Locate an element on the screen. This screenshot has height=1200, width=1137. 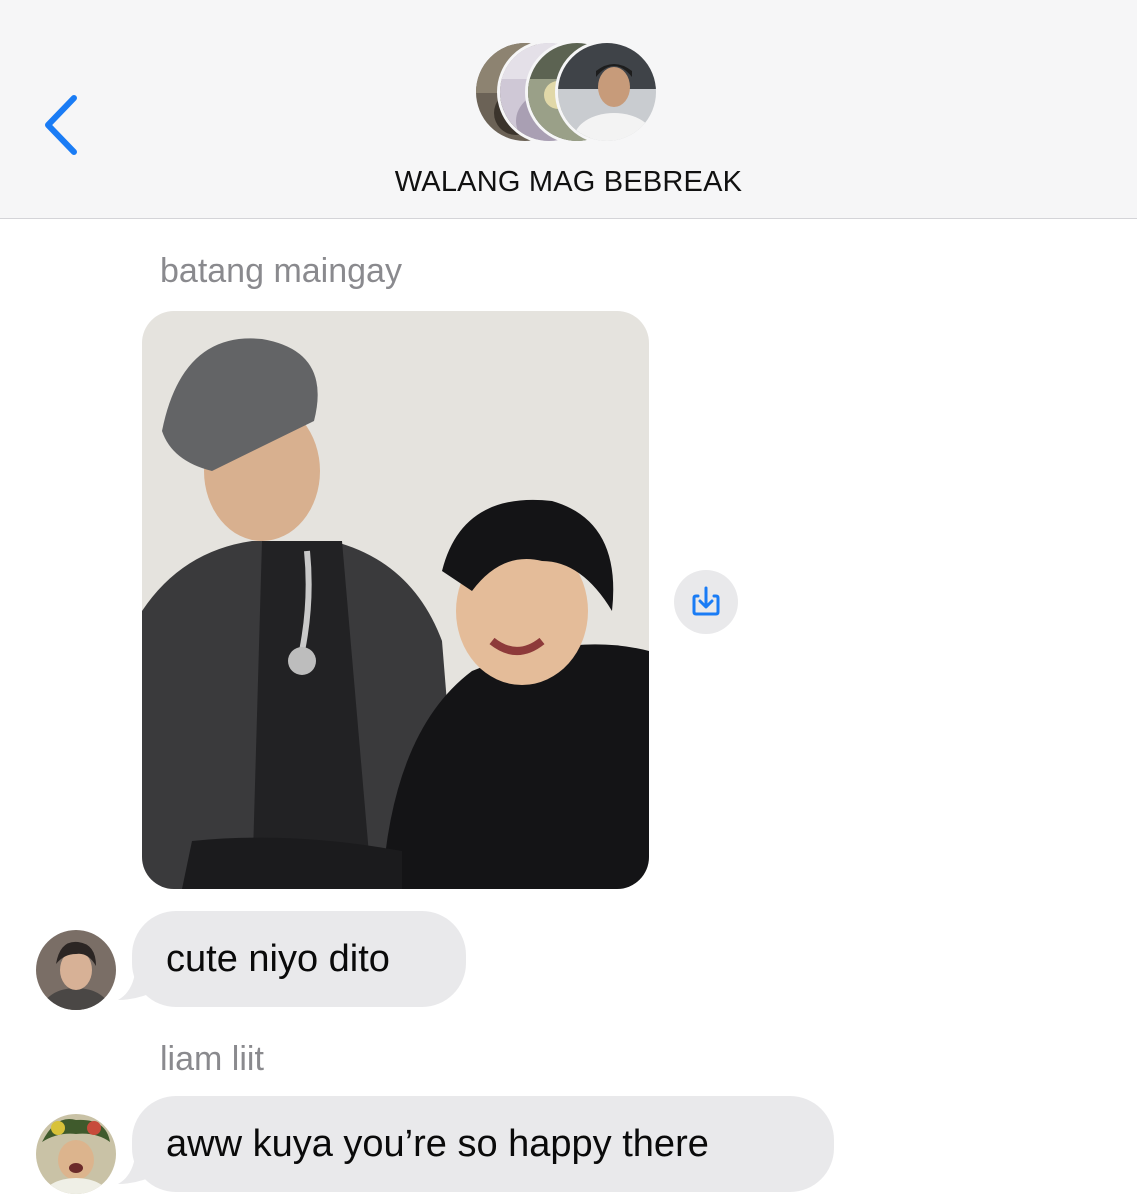
participant-avatar is located at coordinates (607, 92).